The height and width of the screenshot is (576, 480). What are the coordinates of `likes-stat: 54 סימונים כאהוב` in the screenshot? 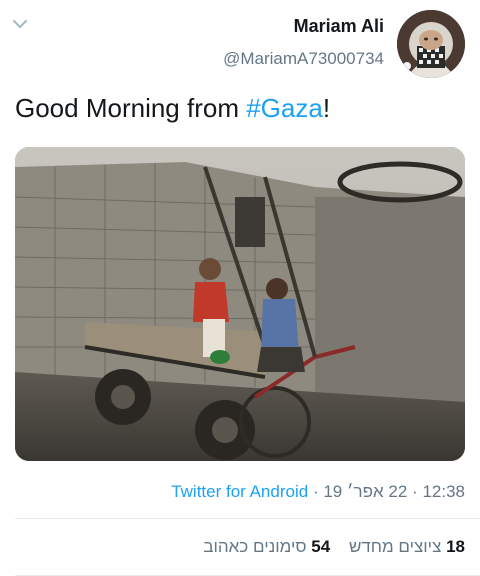 It's located at (266, 547).